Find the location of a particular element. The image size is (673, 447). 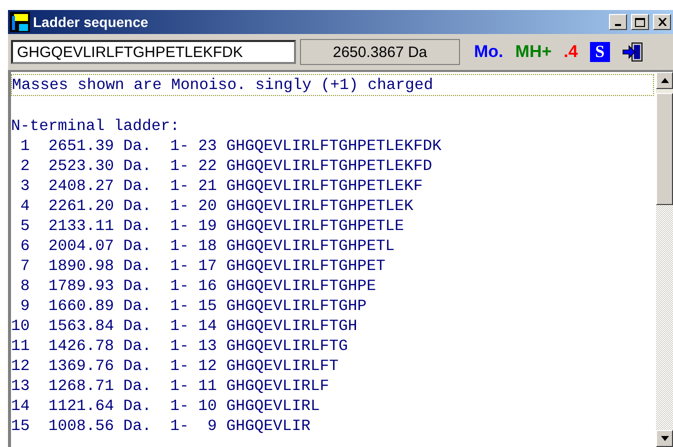

maximize-icon is located at coordinates (640, 22).